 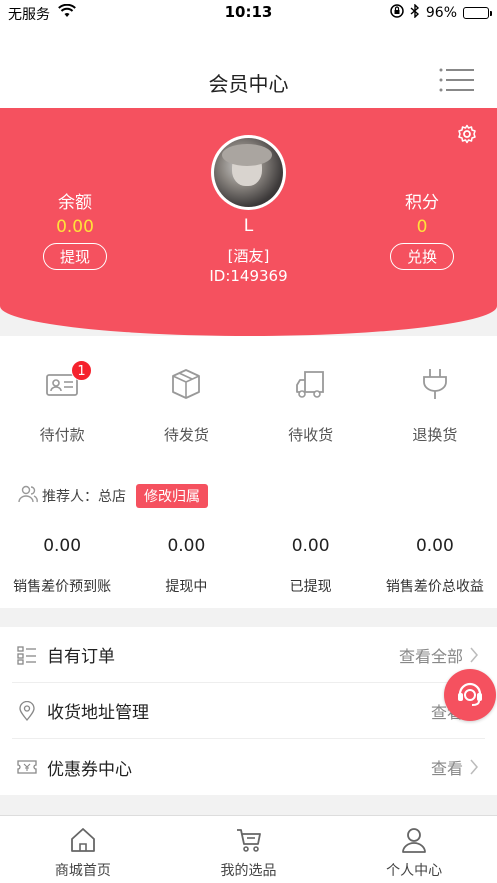 I want to click on bluetooth-icon, so click(x=415, y=12).